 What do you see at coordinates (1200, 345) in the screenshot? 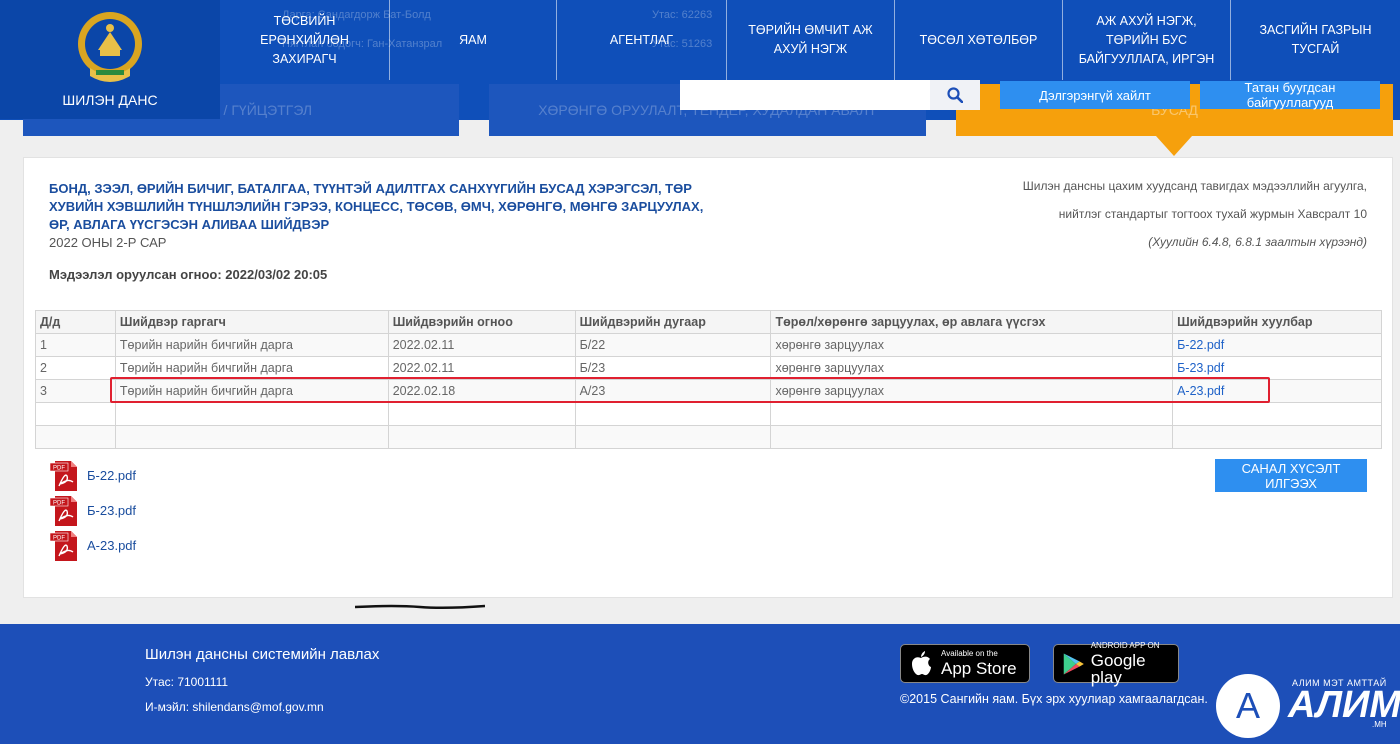
I see `pdf-link: Б-22.pdf` at bounding box center [1200, 345].